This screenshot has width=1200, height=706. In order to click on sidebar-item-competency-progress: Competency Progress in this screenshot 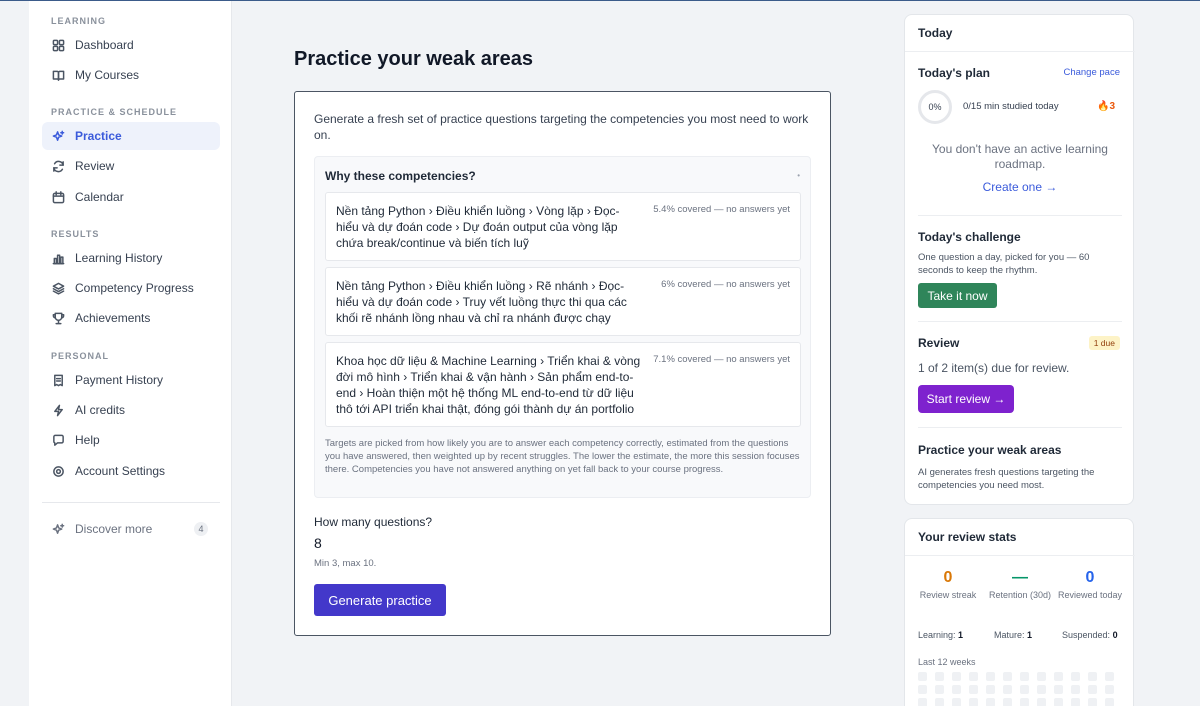, I will do `click(131, 288)`.